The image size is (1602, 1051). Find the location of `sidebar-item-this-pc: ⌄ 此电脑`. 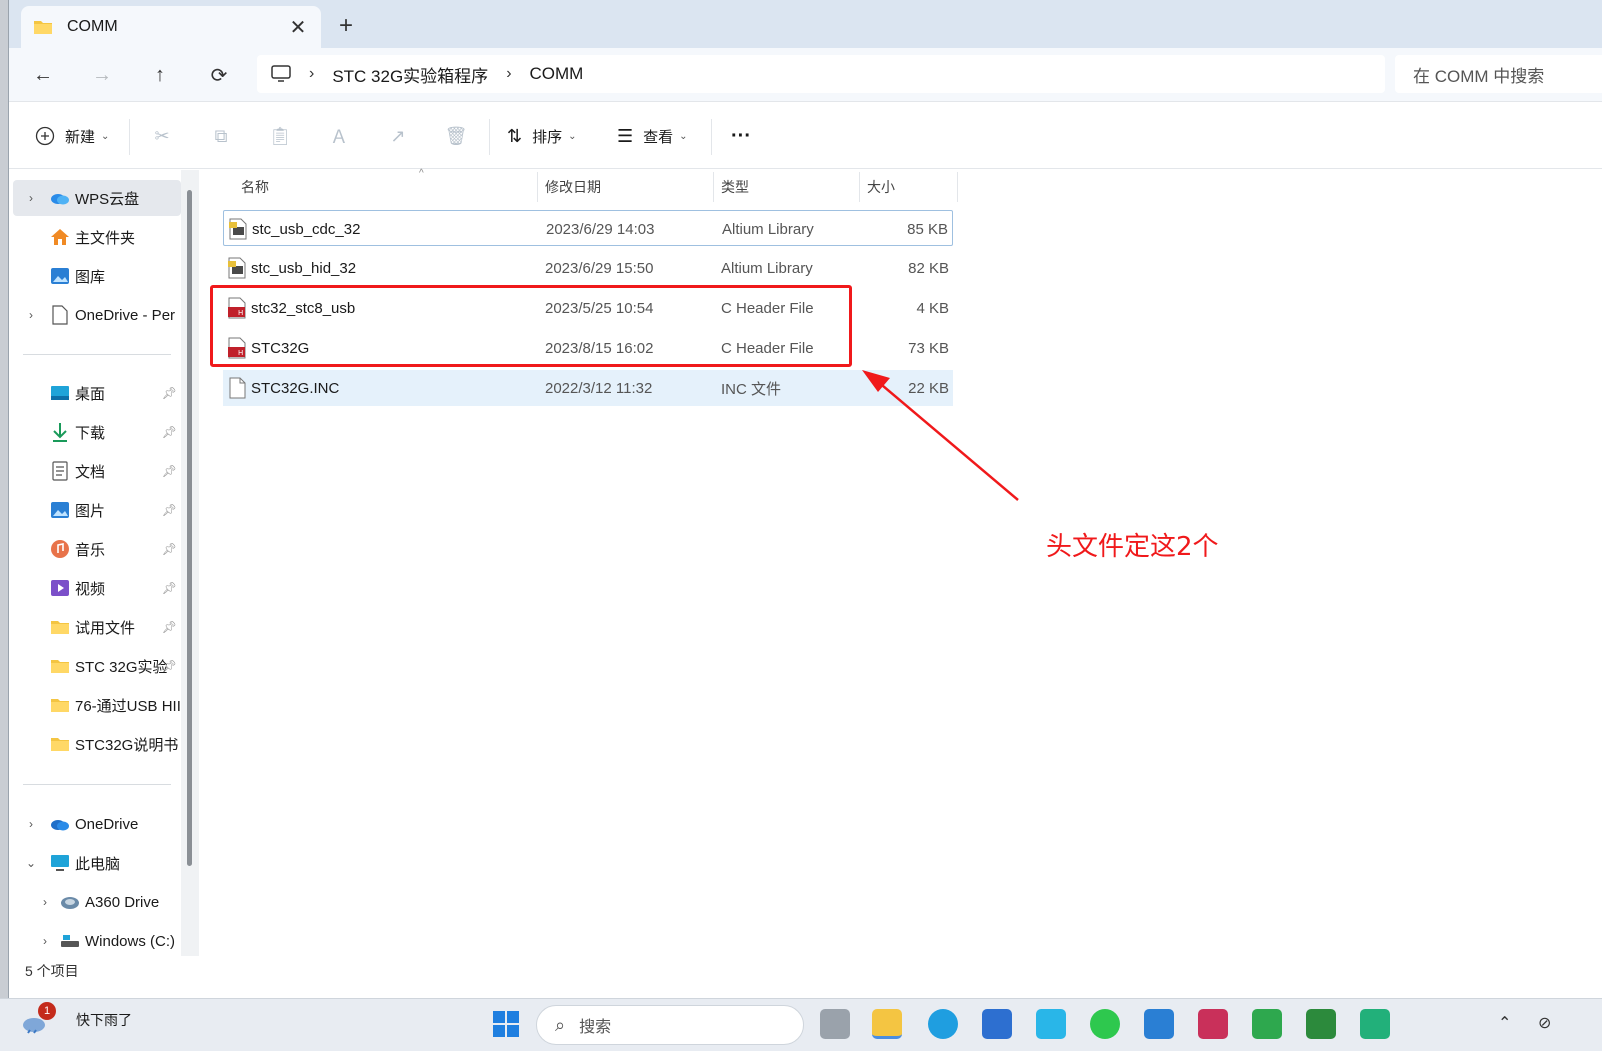

sidebar-item-this-pc: ⌄ 此电脑 is located at coordinates (97, 863).